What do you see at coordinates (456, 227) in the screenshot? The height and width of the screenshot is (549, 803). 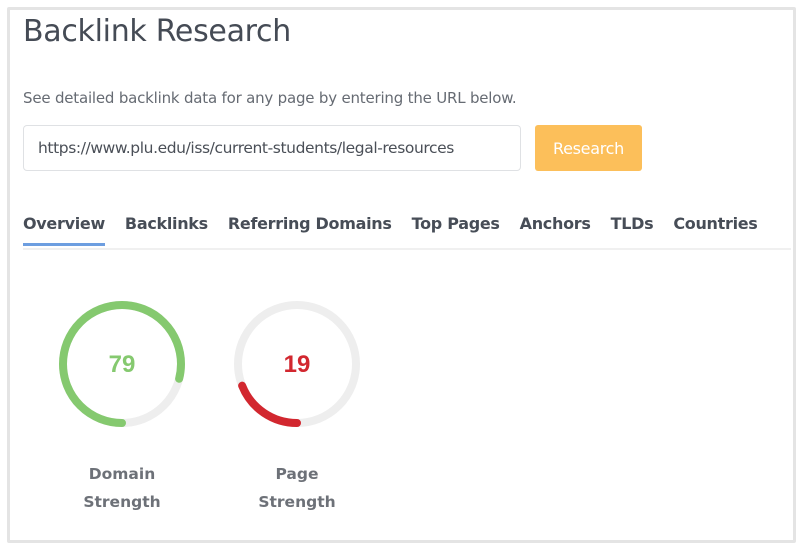 I see `tab-top-pages: Top Pages` at bounding box center [456, 227].